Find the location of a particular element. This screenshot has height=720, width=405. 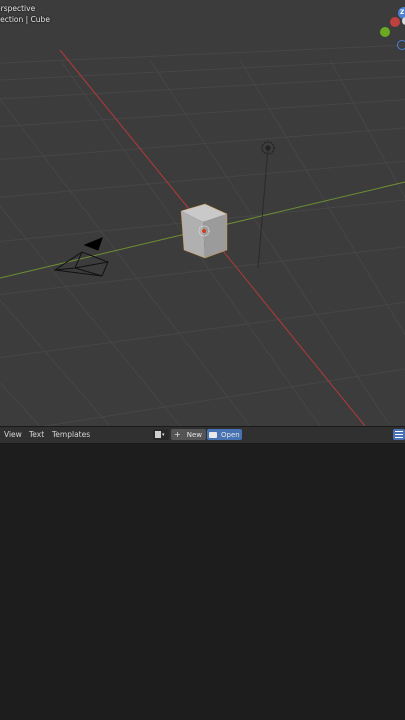

line-numbers-icon is located at coordinates (399, 434).